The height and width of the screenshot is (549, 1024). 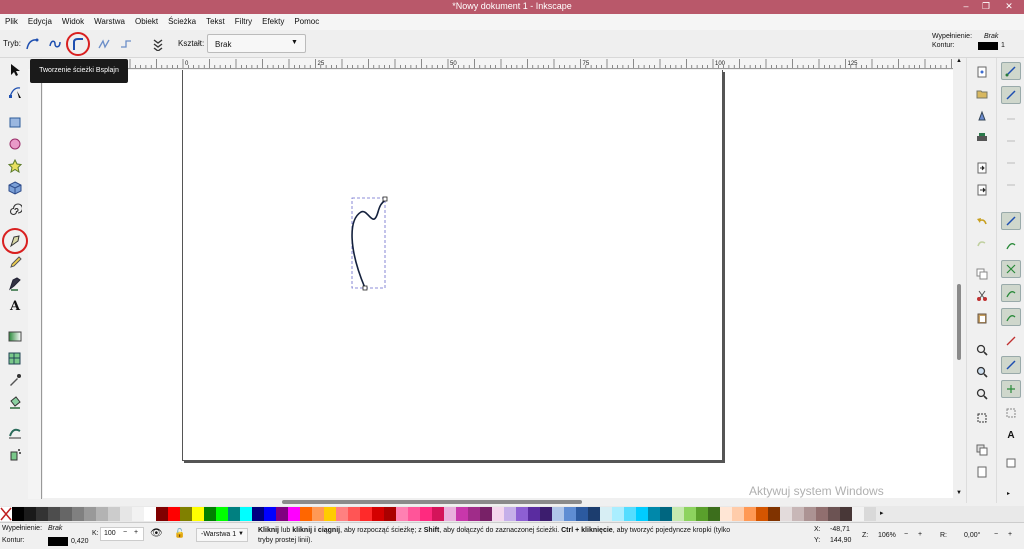 I want to click on close-button: ✕, so click(x=1009, y=7).